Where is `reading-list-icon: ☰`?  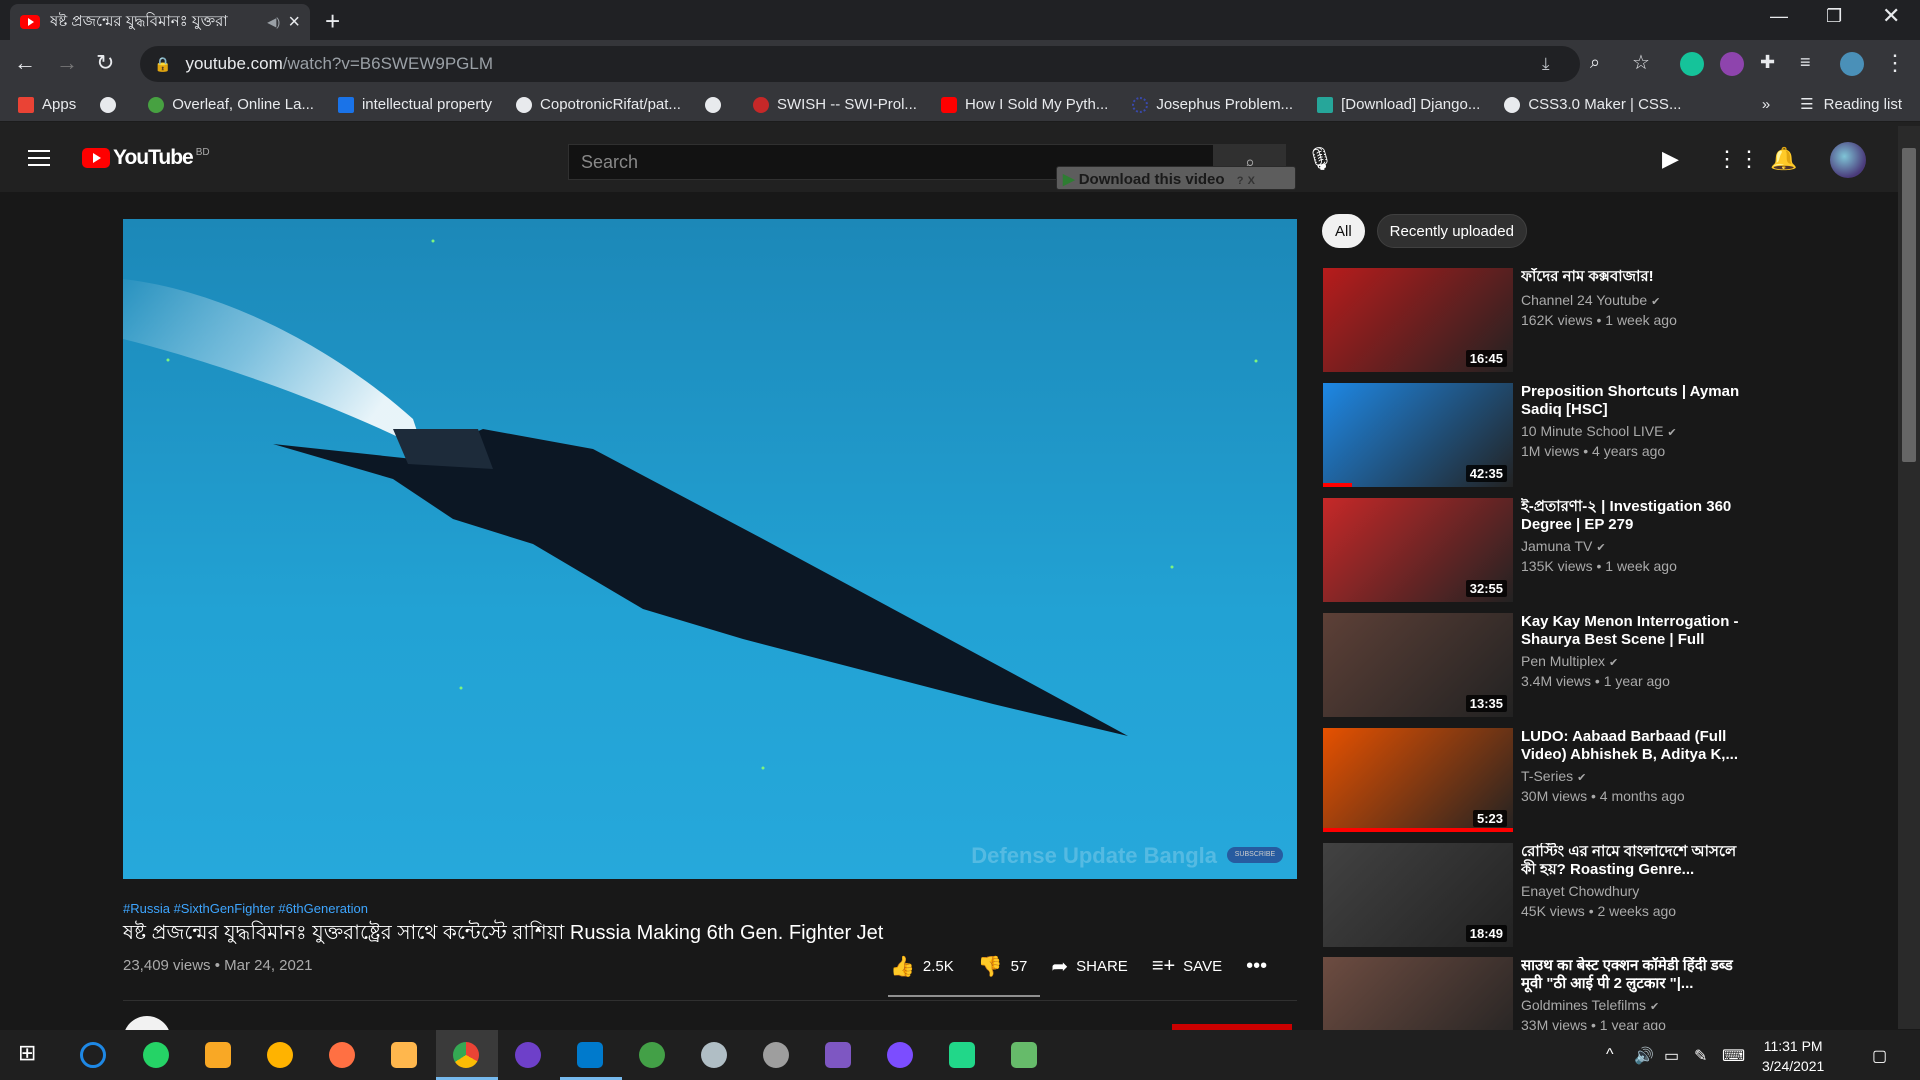 reading-list-icon: ☰ is located at coordinates (1806, 104).